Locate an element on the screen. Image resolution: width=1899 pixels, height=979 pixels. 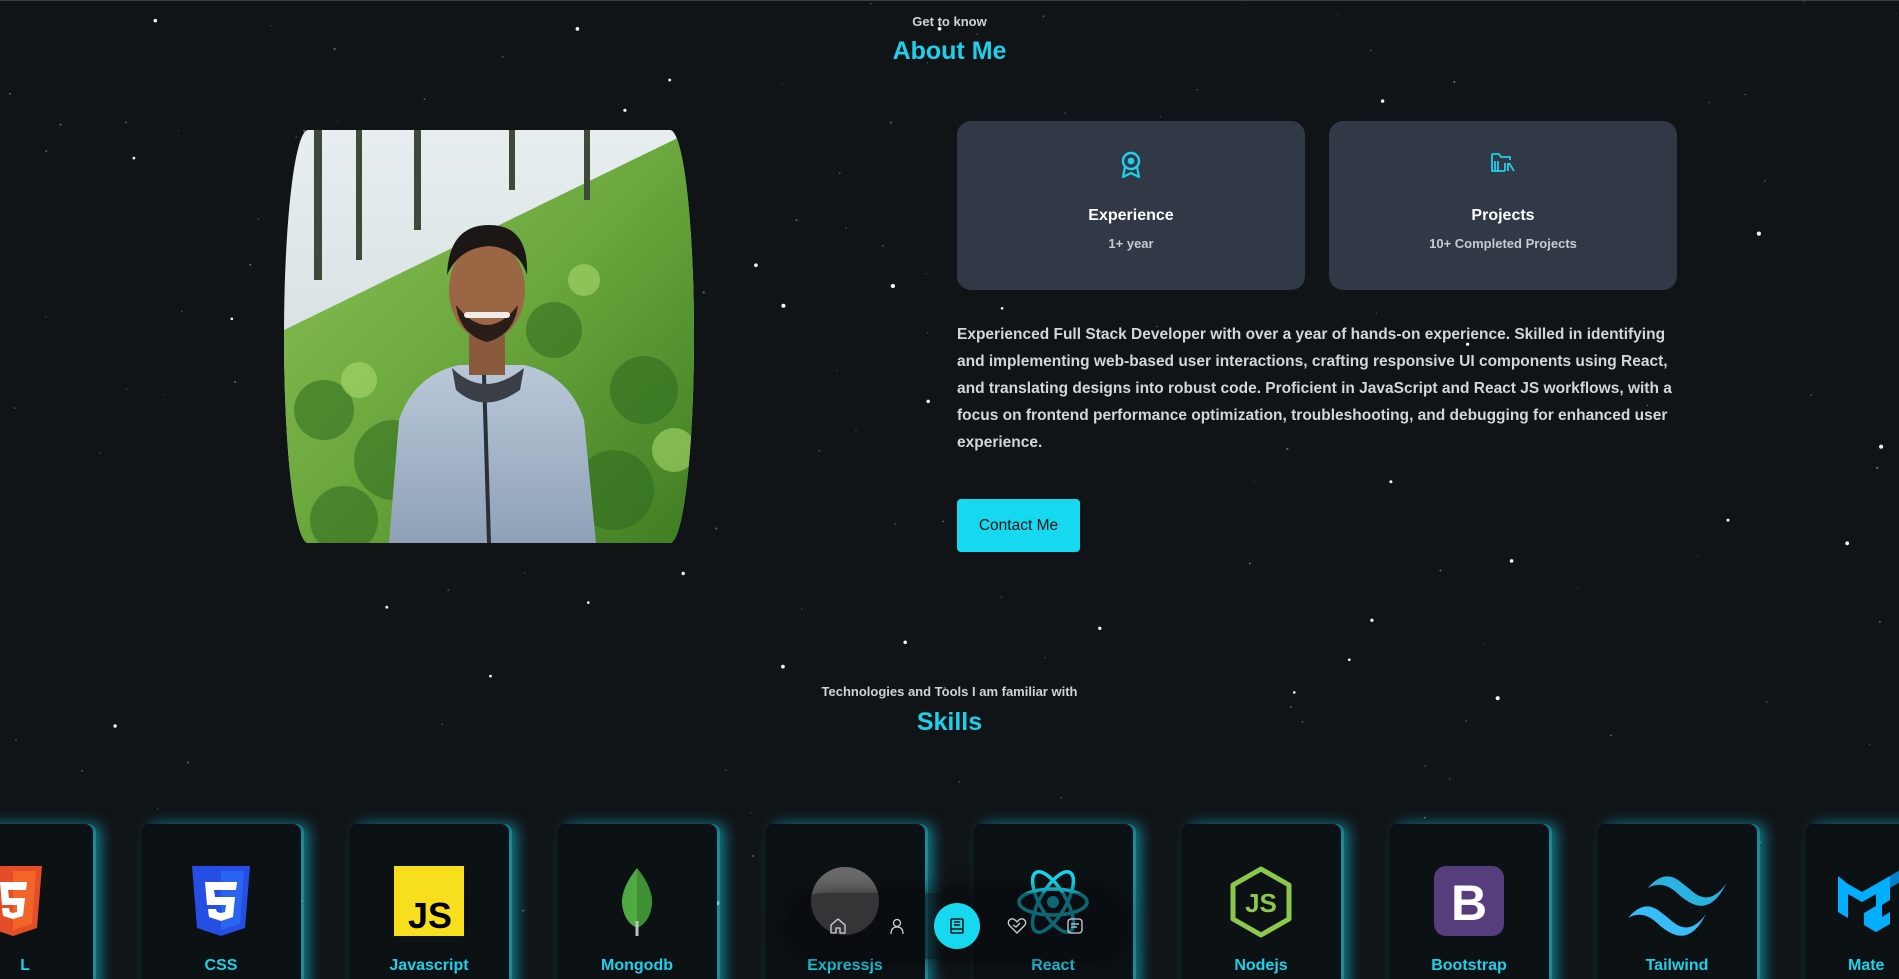
tailwind-icon is located at coordinates (1677, 906).